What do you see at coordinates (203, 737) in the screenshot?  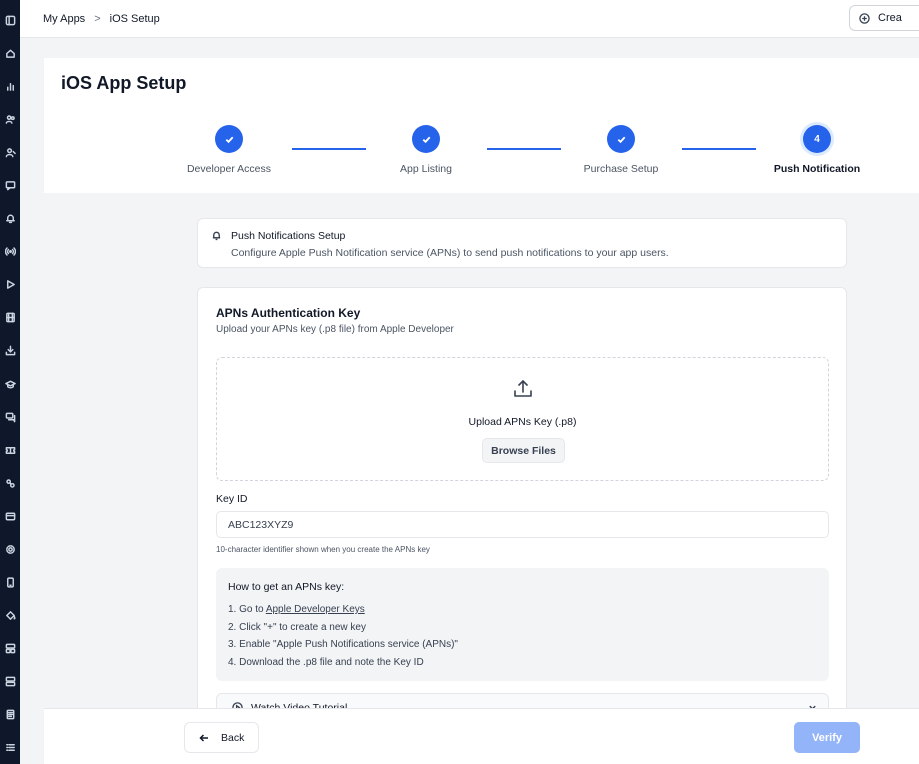 I see `arrow-left-icon` at bounding box center [203, 737].